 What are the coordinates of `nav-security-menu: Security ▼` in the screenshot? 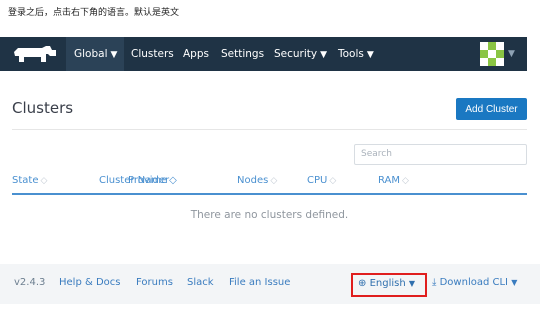 It's located at (300, 54).